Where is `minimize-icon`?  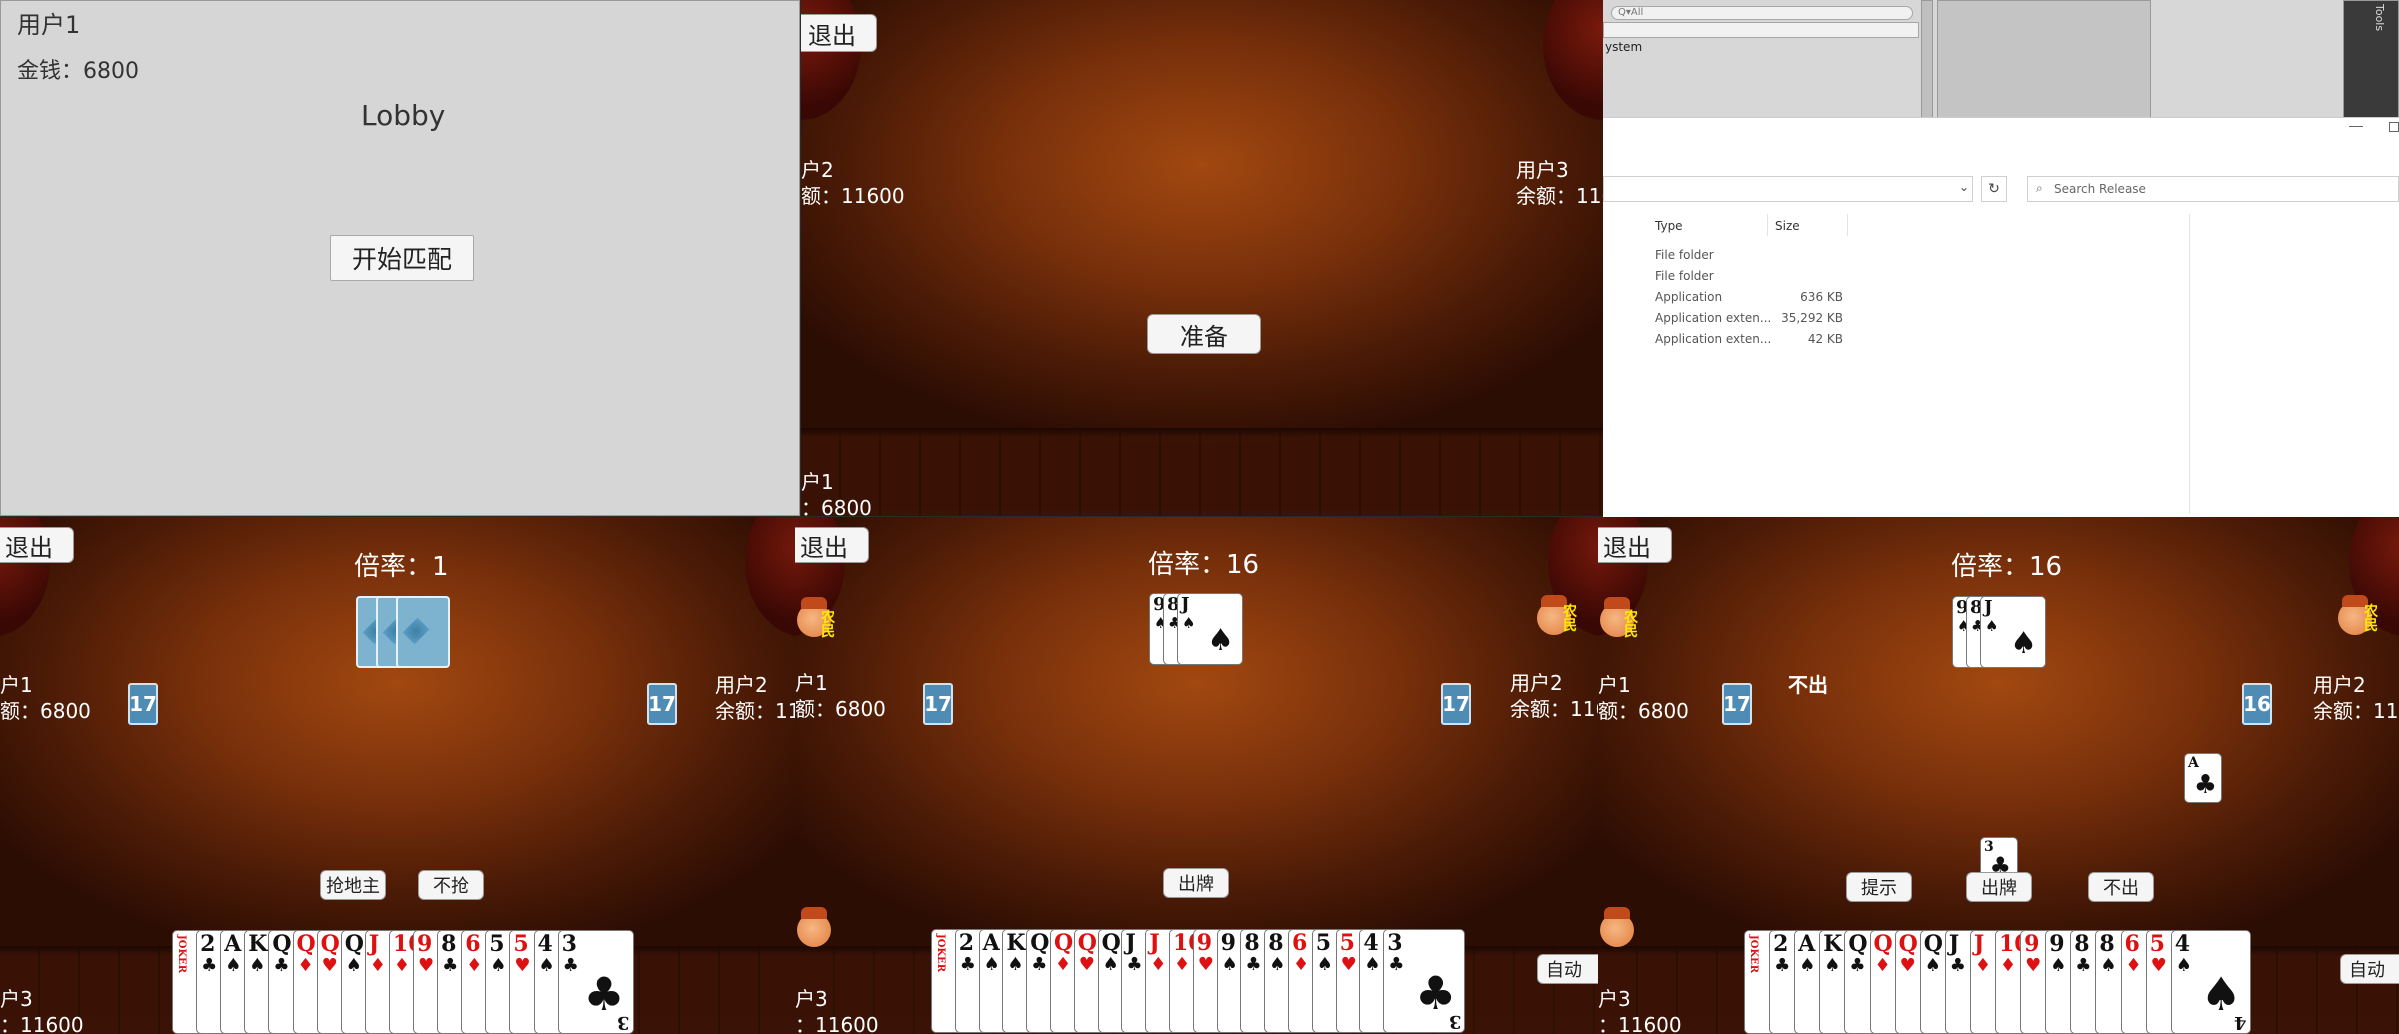
minimize-icon is located at coordinates (2356, 126).